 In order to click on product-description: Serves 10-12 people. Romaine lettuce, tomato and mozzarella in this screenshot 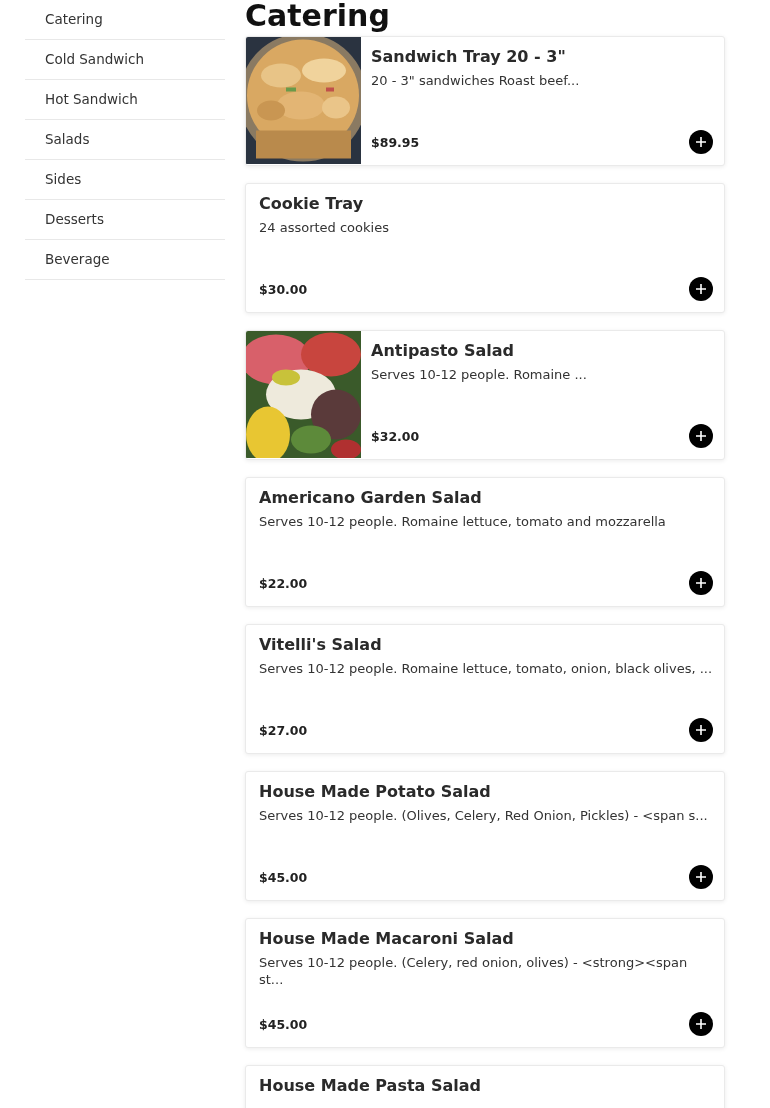, I will do `click(463, 521)`.